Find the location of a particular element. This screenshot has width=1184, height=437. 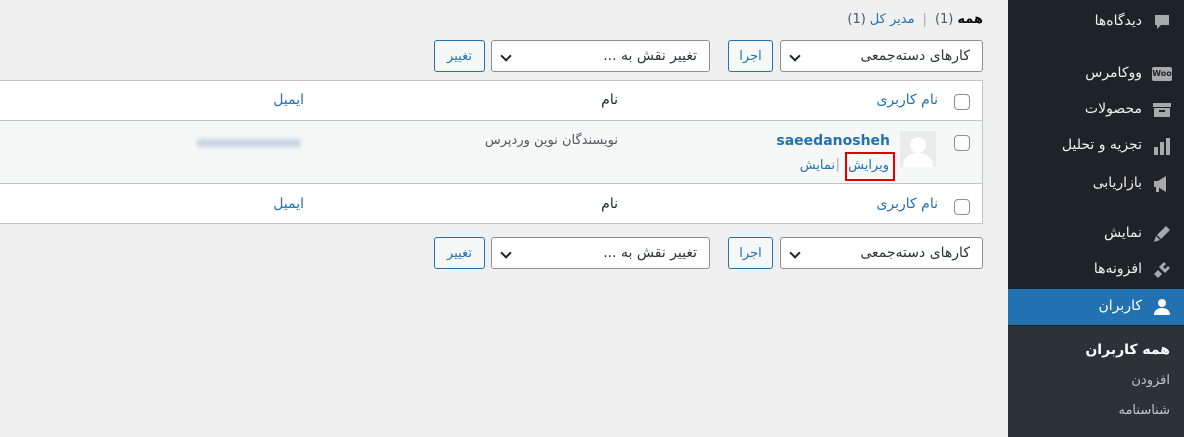

apply-button-top: اجرا is located at coordinates (750, 56).